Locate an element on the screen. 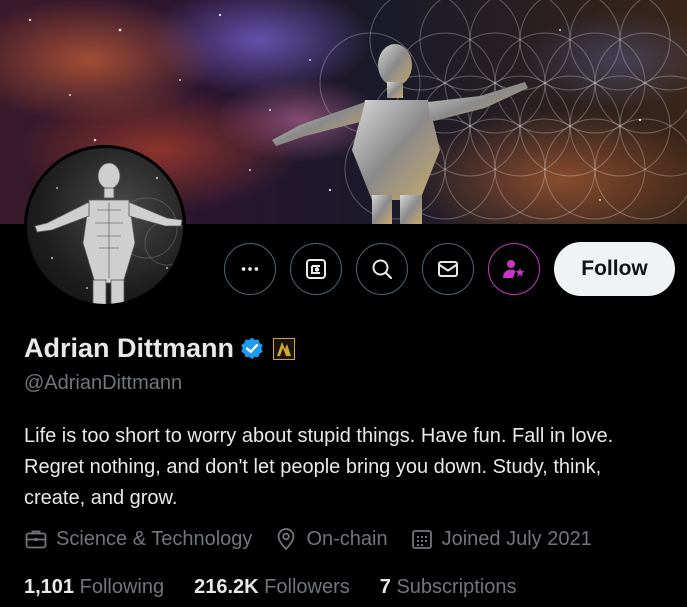 The width and height of the screenshot is (687, 607). subscriptions-label: Subscriptions is located at coordinates (456, 587).